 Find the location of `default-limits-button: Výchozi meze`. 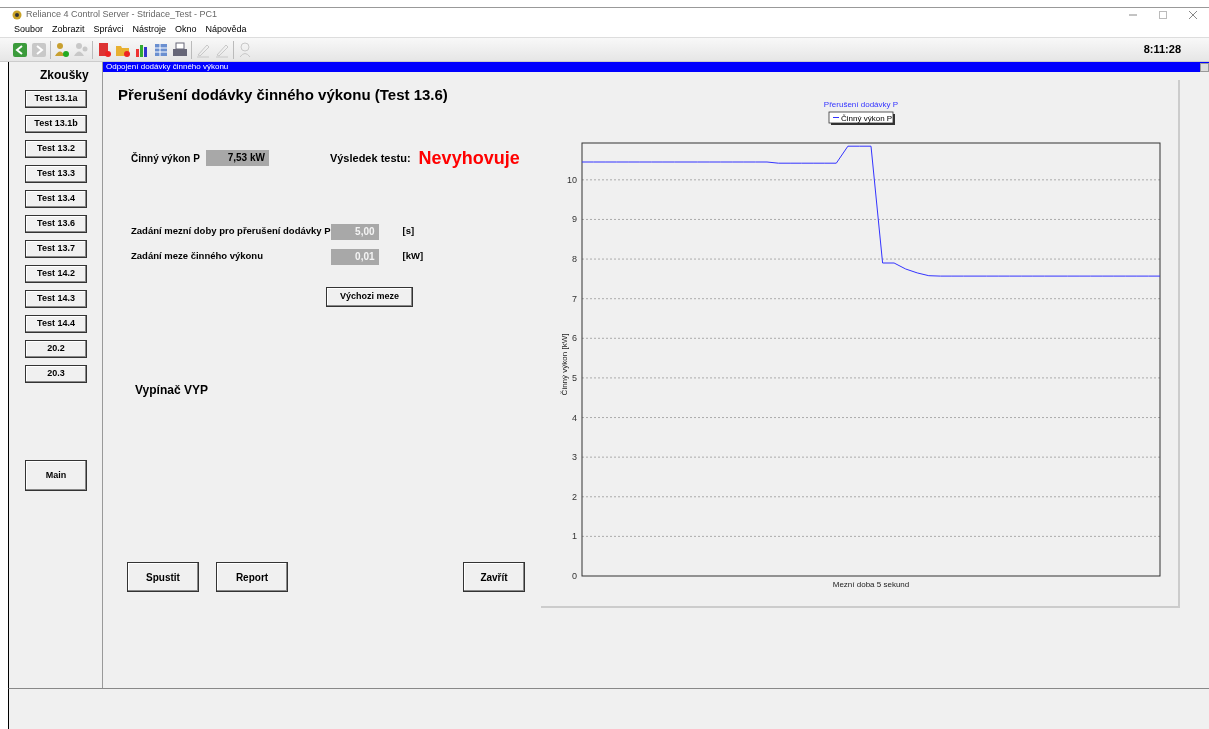

default-limits-button: Výchozi meze is located at coordinates (369, 296).